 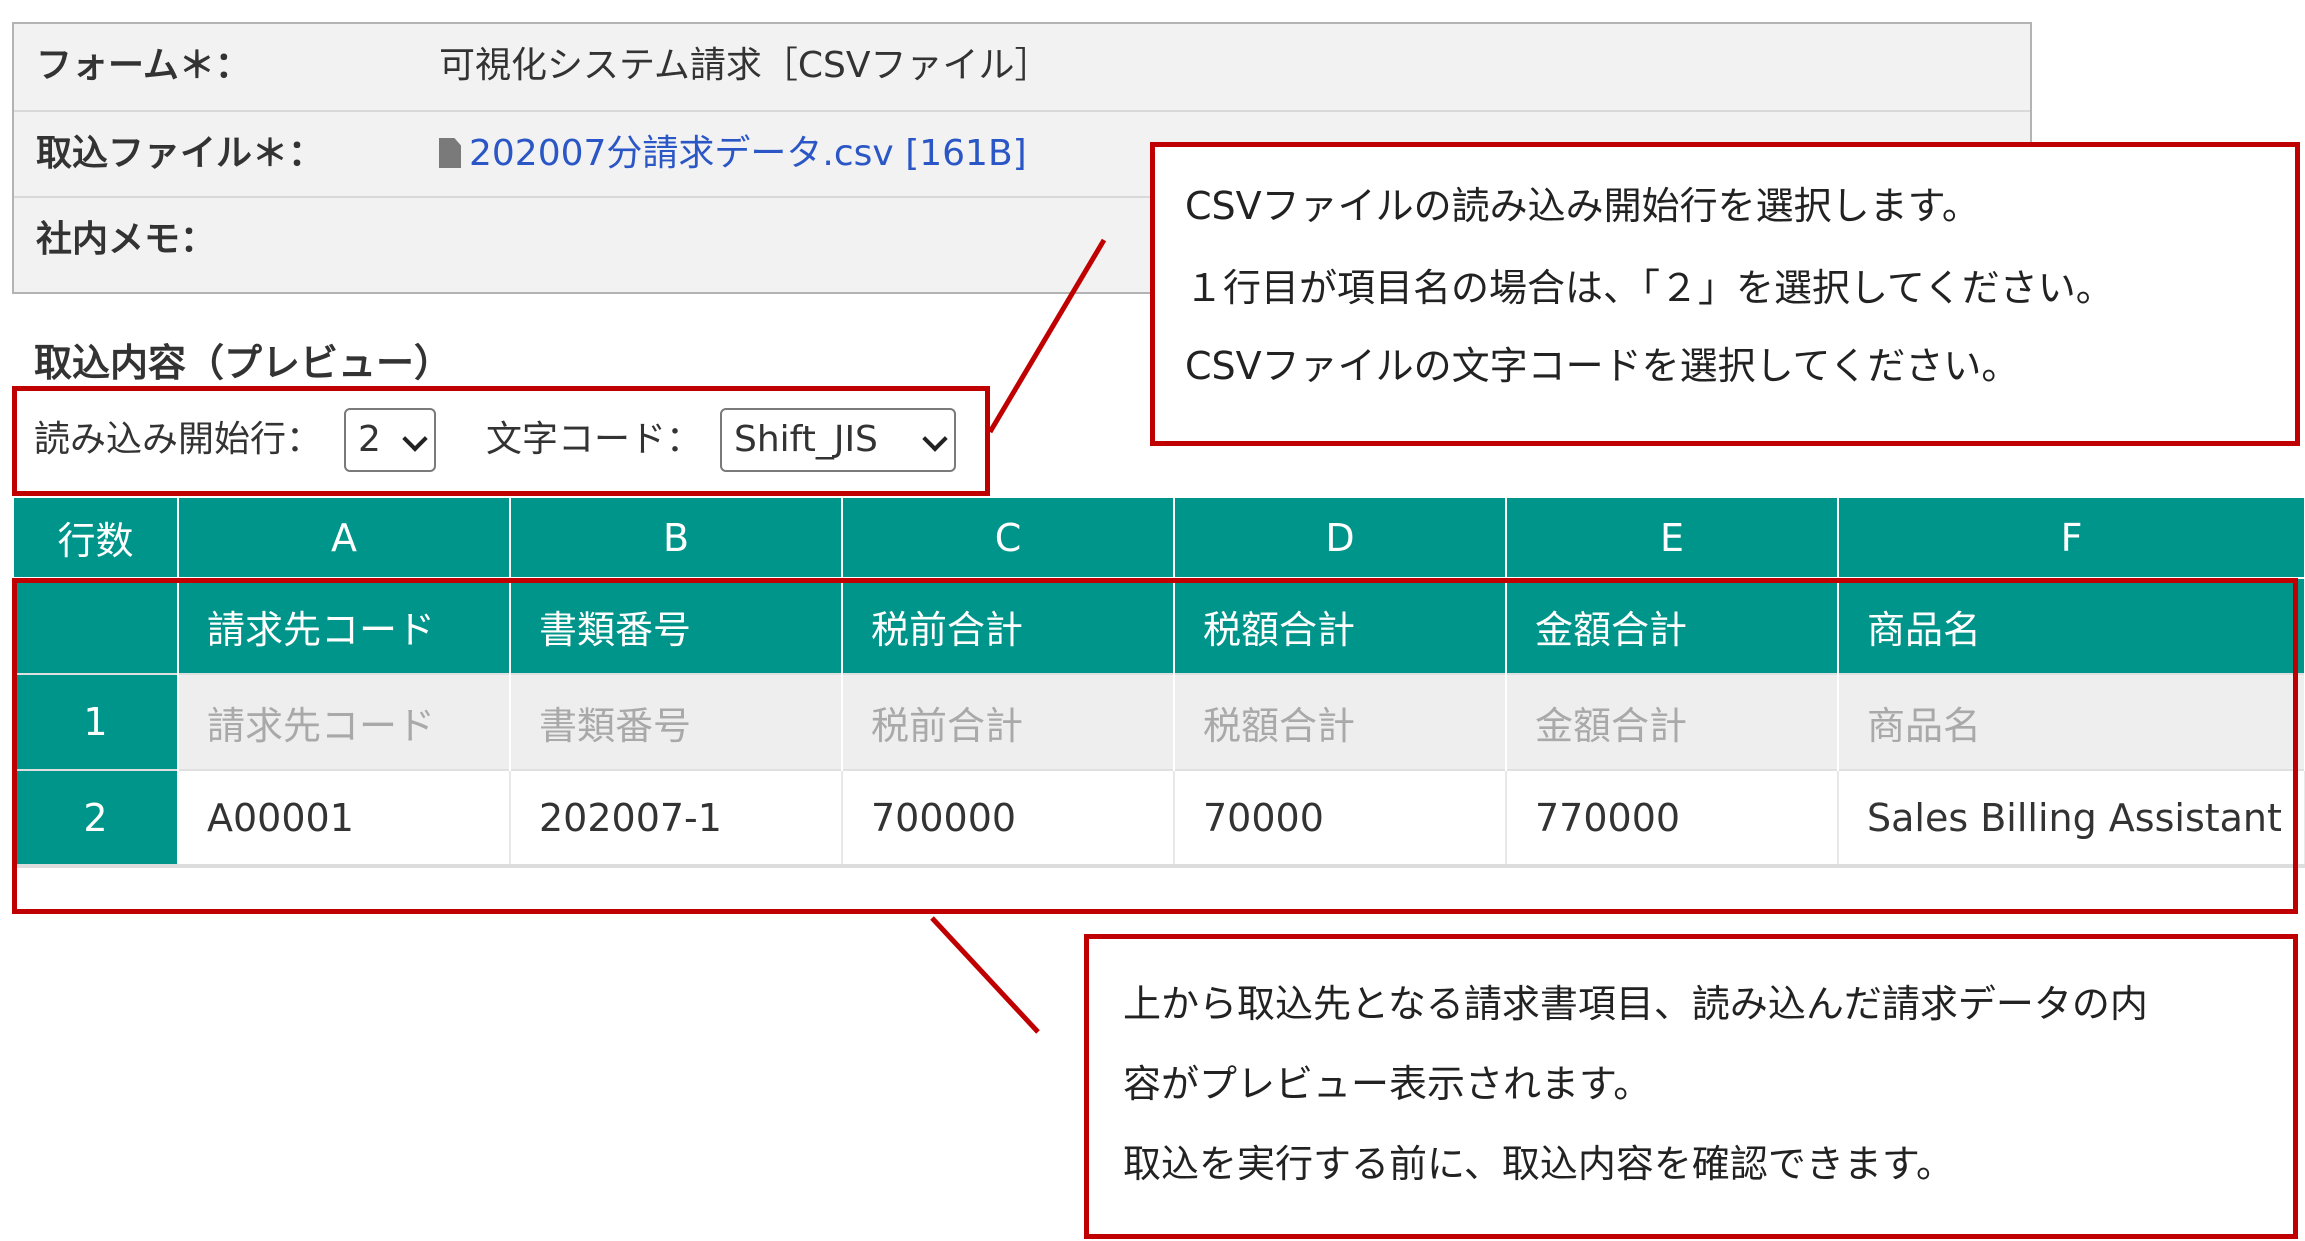 What do you see at coordinates (1602, 366) in the screenshot?
I see `callout-text: CSVファイルの文字コードを選択してください。` at bounding box center [1602, 366].